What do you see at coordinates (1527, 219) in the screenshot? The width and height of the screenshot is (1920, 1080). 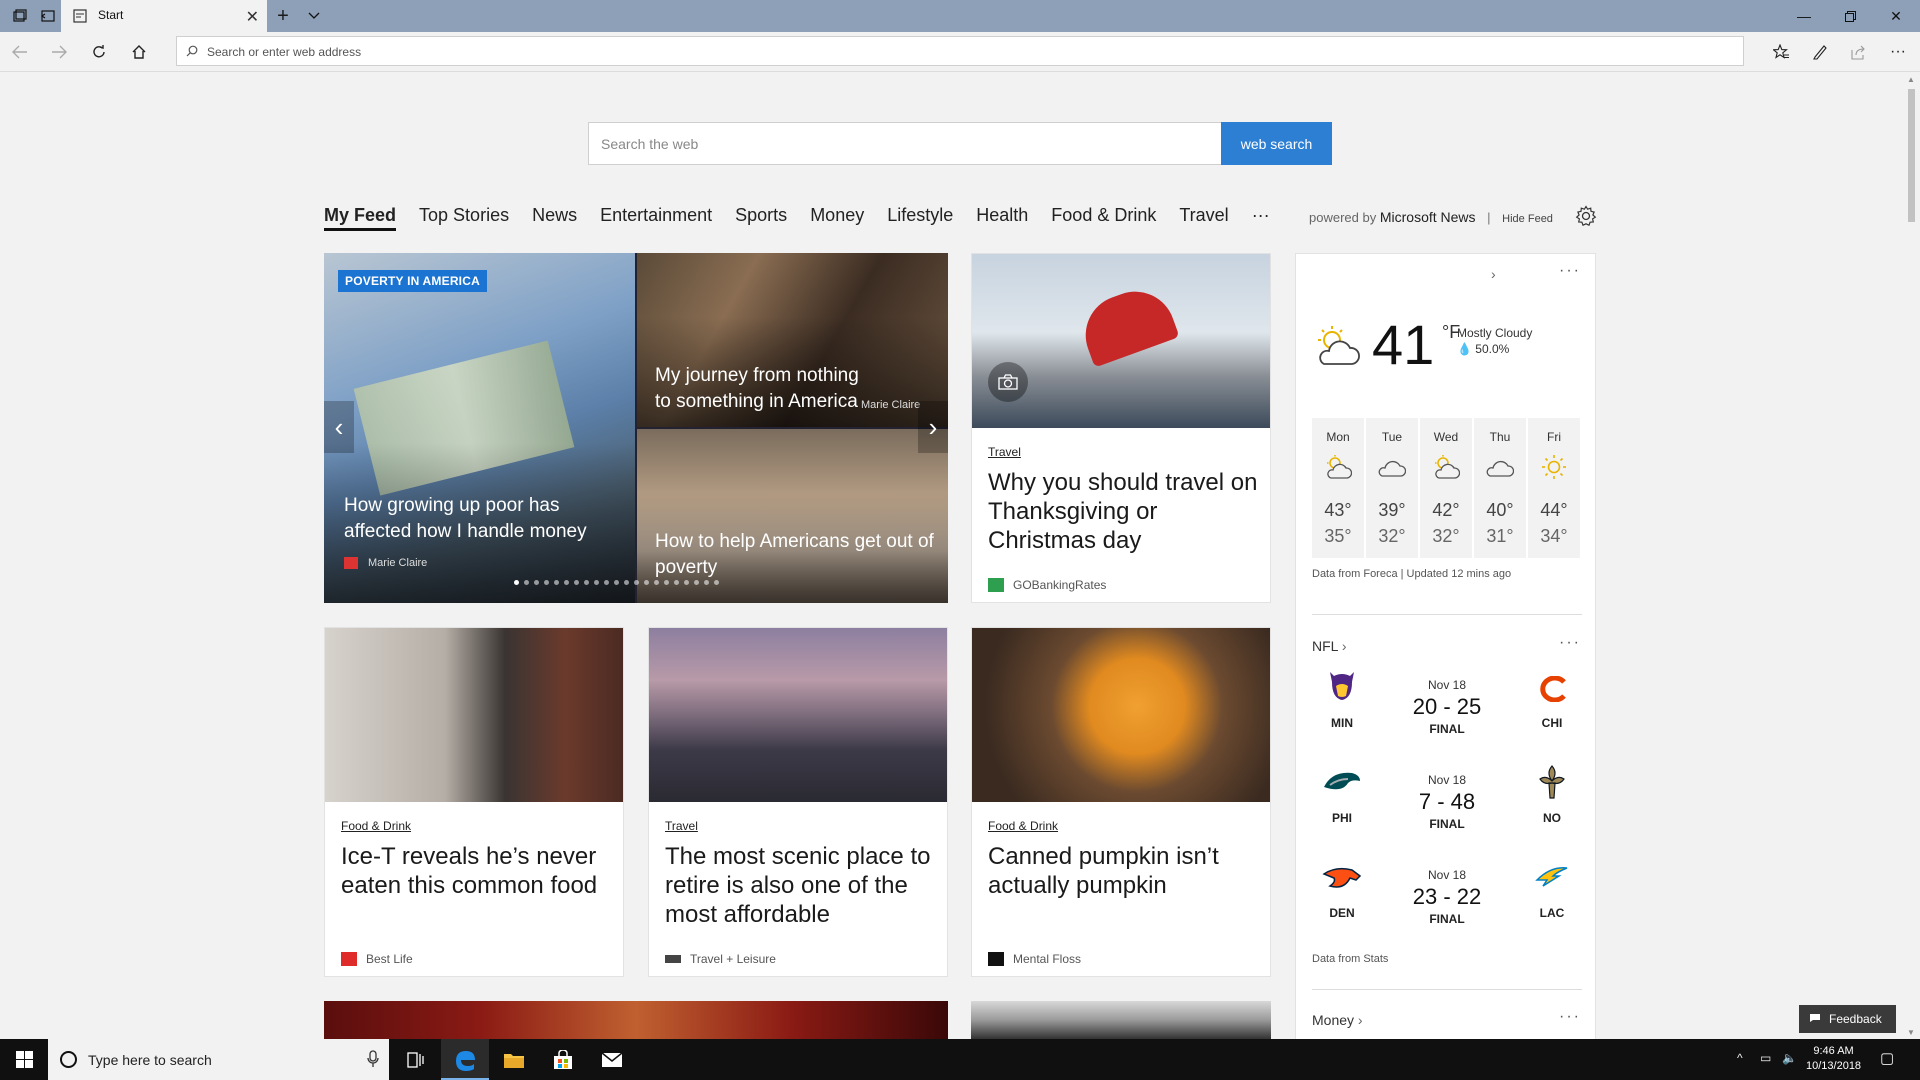 I see `hide-feed-link: Hide Feed` at bounding box center [1527, 219].